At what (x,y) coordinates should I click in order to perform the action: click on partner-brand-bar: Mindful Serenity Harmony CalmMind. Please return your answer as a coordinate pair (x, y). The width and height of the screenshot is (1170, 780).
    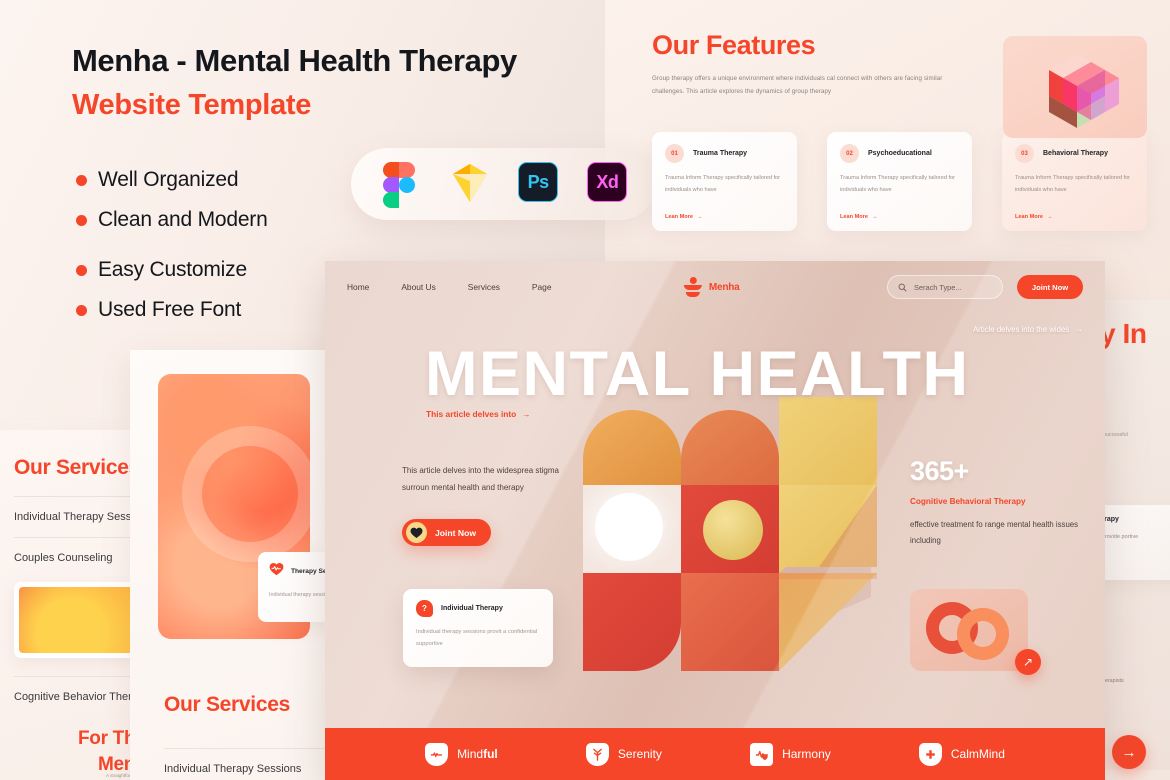
    Looking at the image, I should click on (715, 754).